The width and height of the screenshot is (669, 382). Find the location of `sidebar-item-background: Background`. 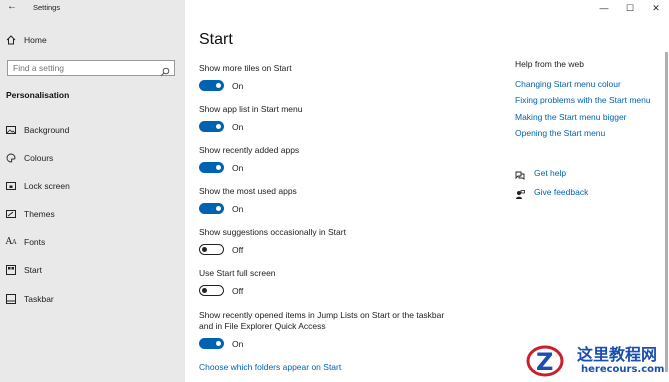

sidebar-item-background: Background is located at coordinates (34, 130).